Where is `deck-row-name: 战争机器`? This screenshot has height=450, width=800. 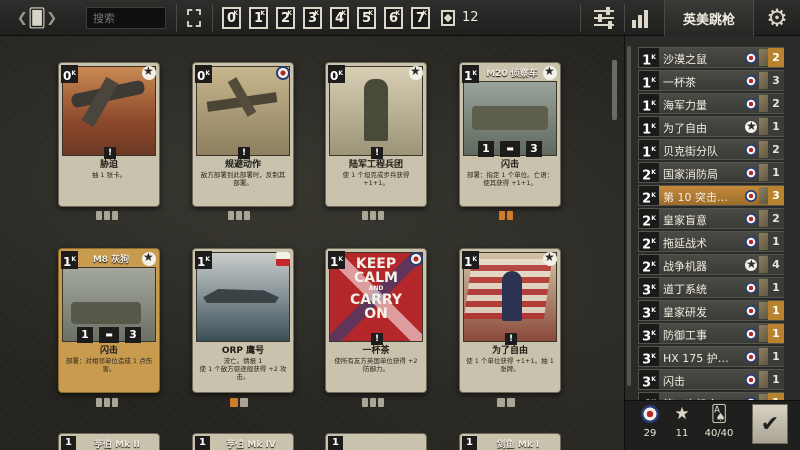 deck-row-name: 战争机器 is located at coordinates (685, 266).